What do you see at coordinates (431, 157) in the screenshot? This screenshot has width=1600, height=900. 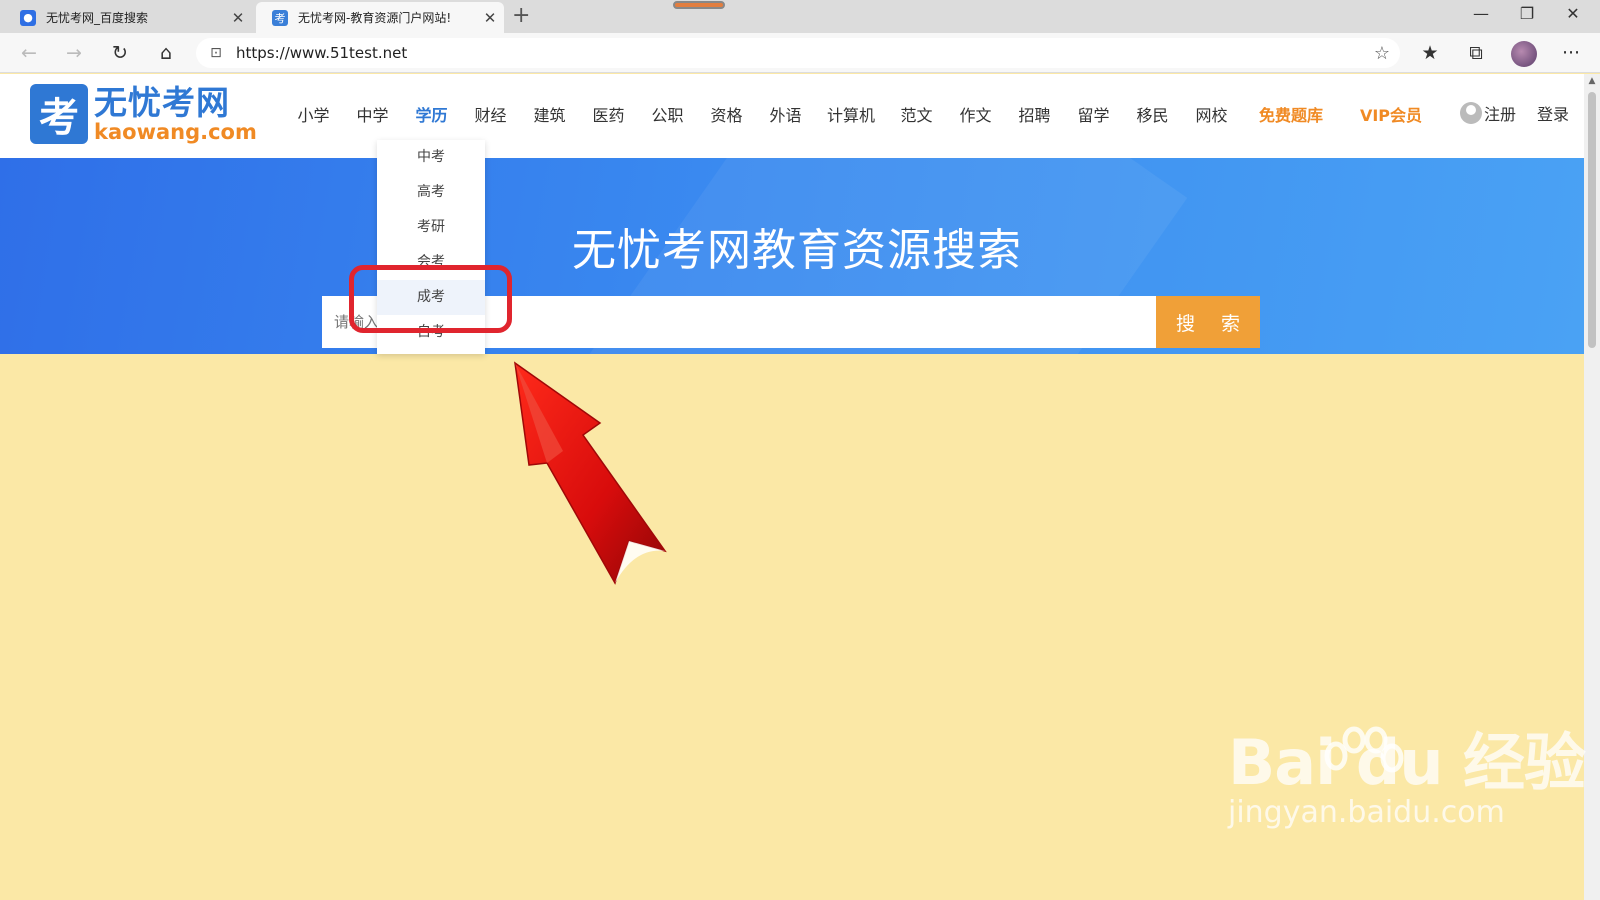 I see `dropdown-item: 中考` at bounding box center [431, 157].